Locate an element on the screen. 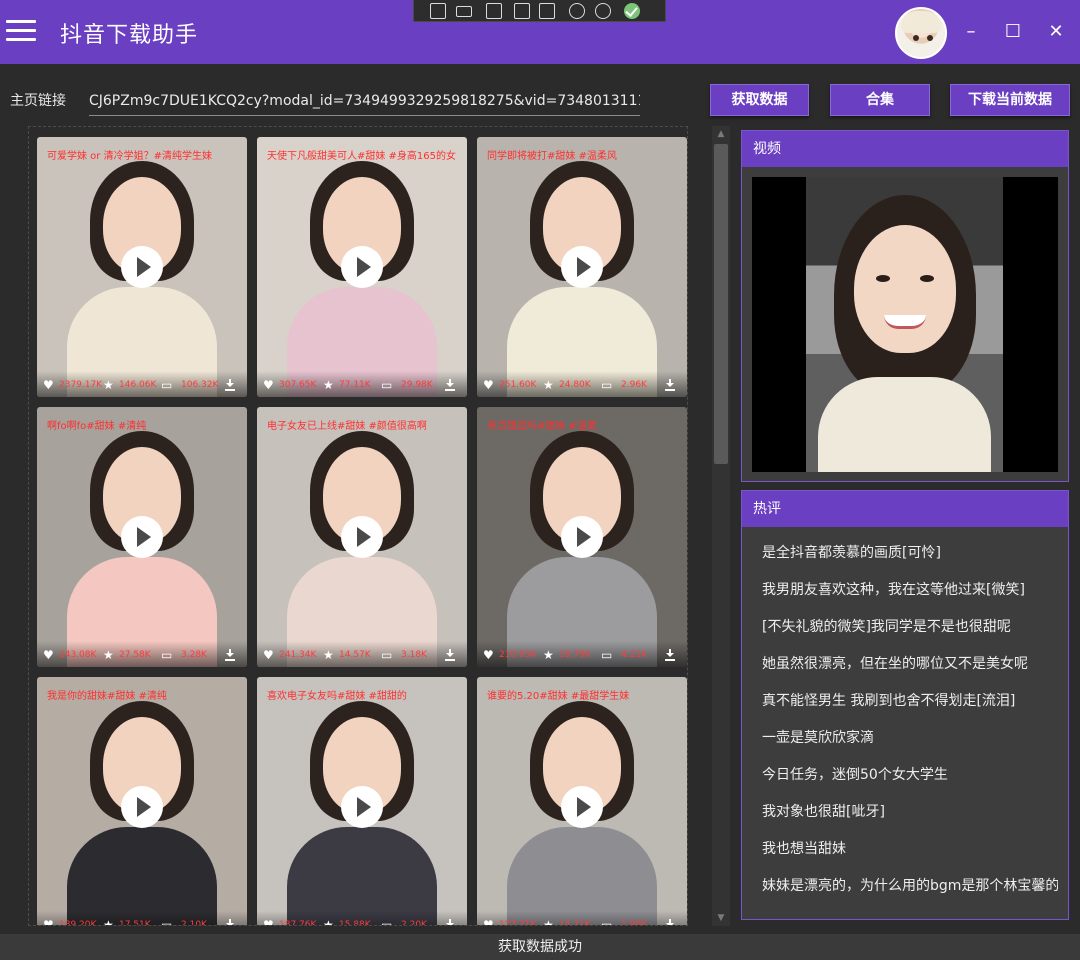 Image resolution: width=1080 pixels, height=960 pixels. video-card: 啊fo啊fo#甜妹 #清纯 ♥ 243.08K ★ 27.58K ▭ 3.28K is located at coordinates (142, 537).